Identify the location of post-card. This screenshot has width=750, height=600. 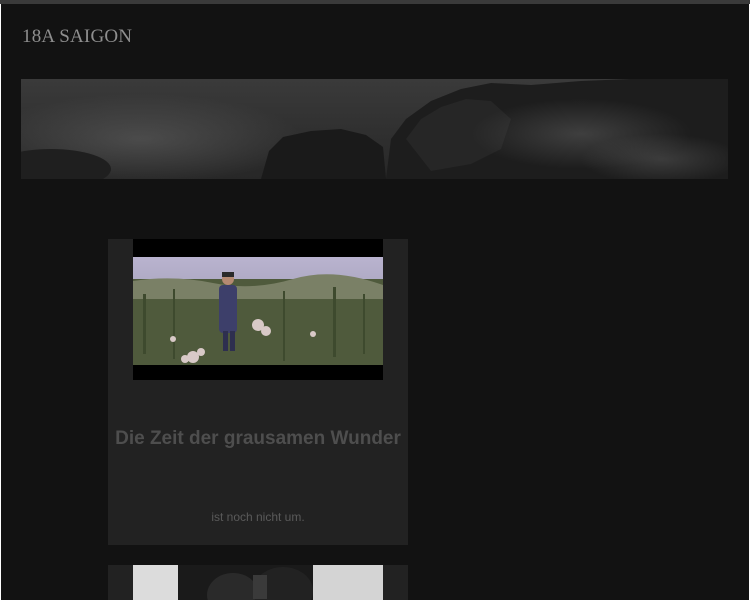
(258, 582).